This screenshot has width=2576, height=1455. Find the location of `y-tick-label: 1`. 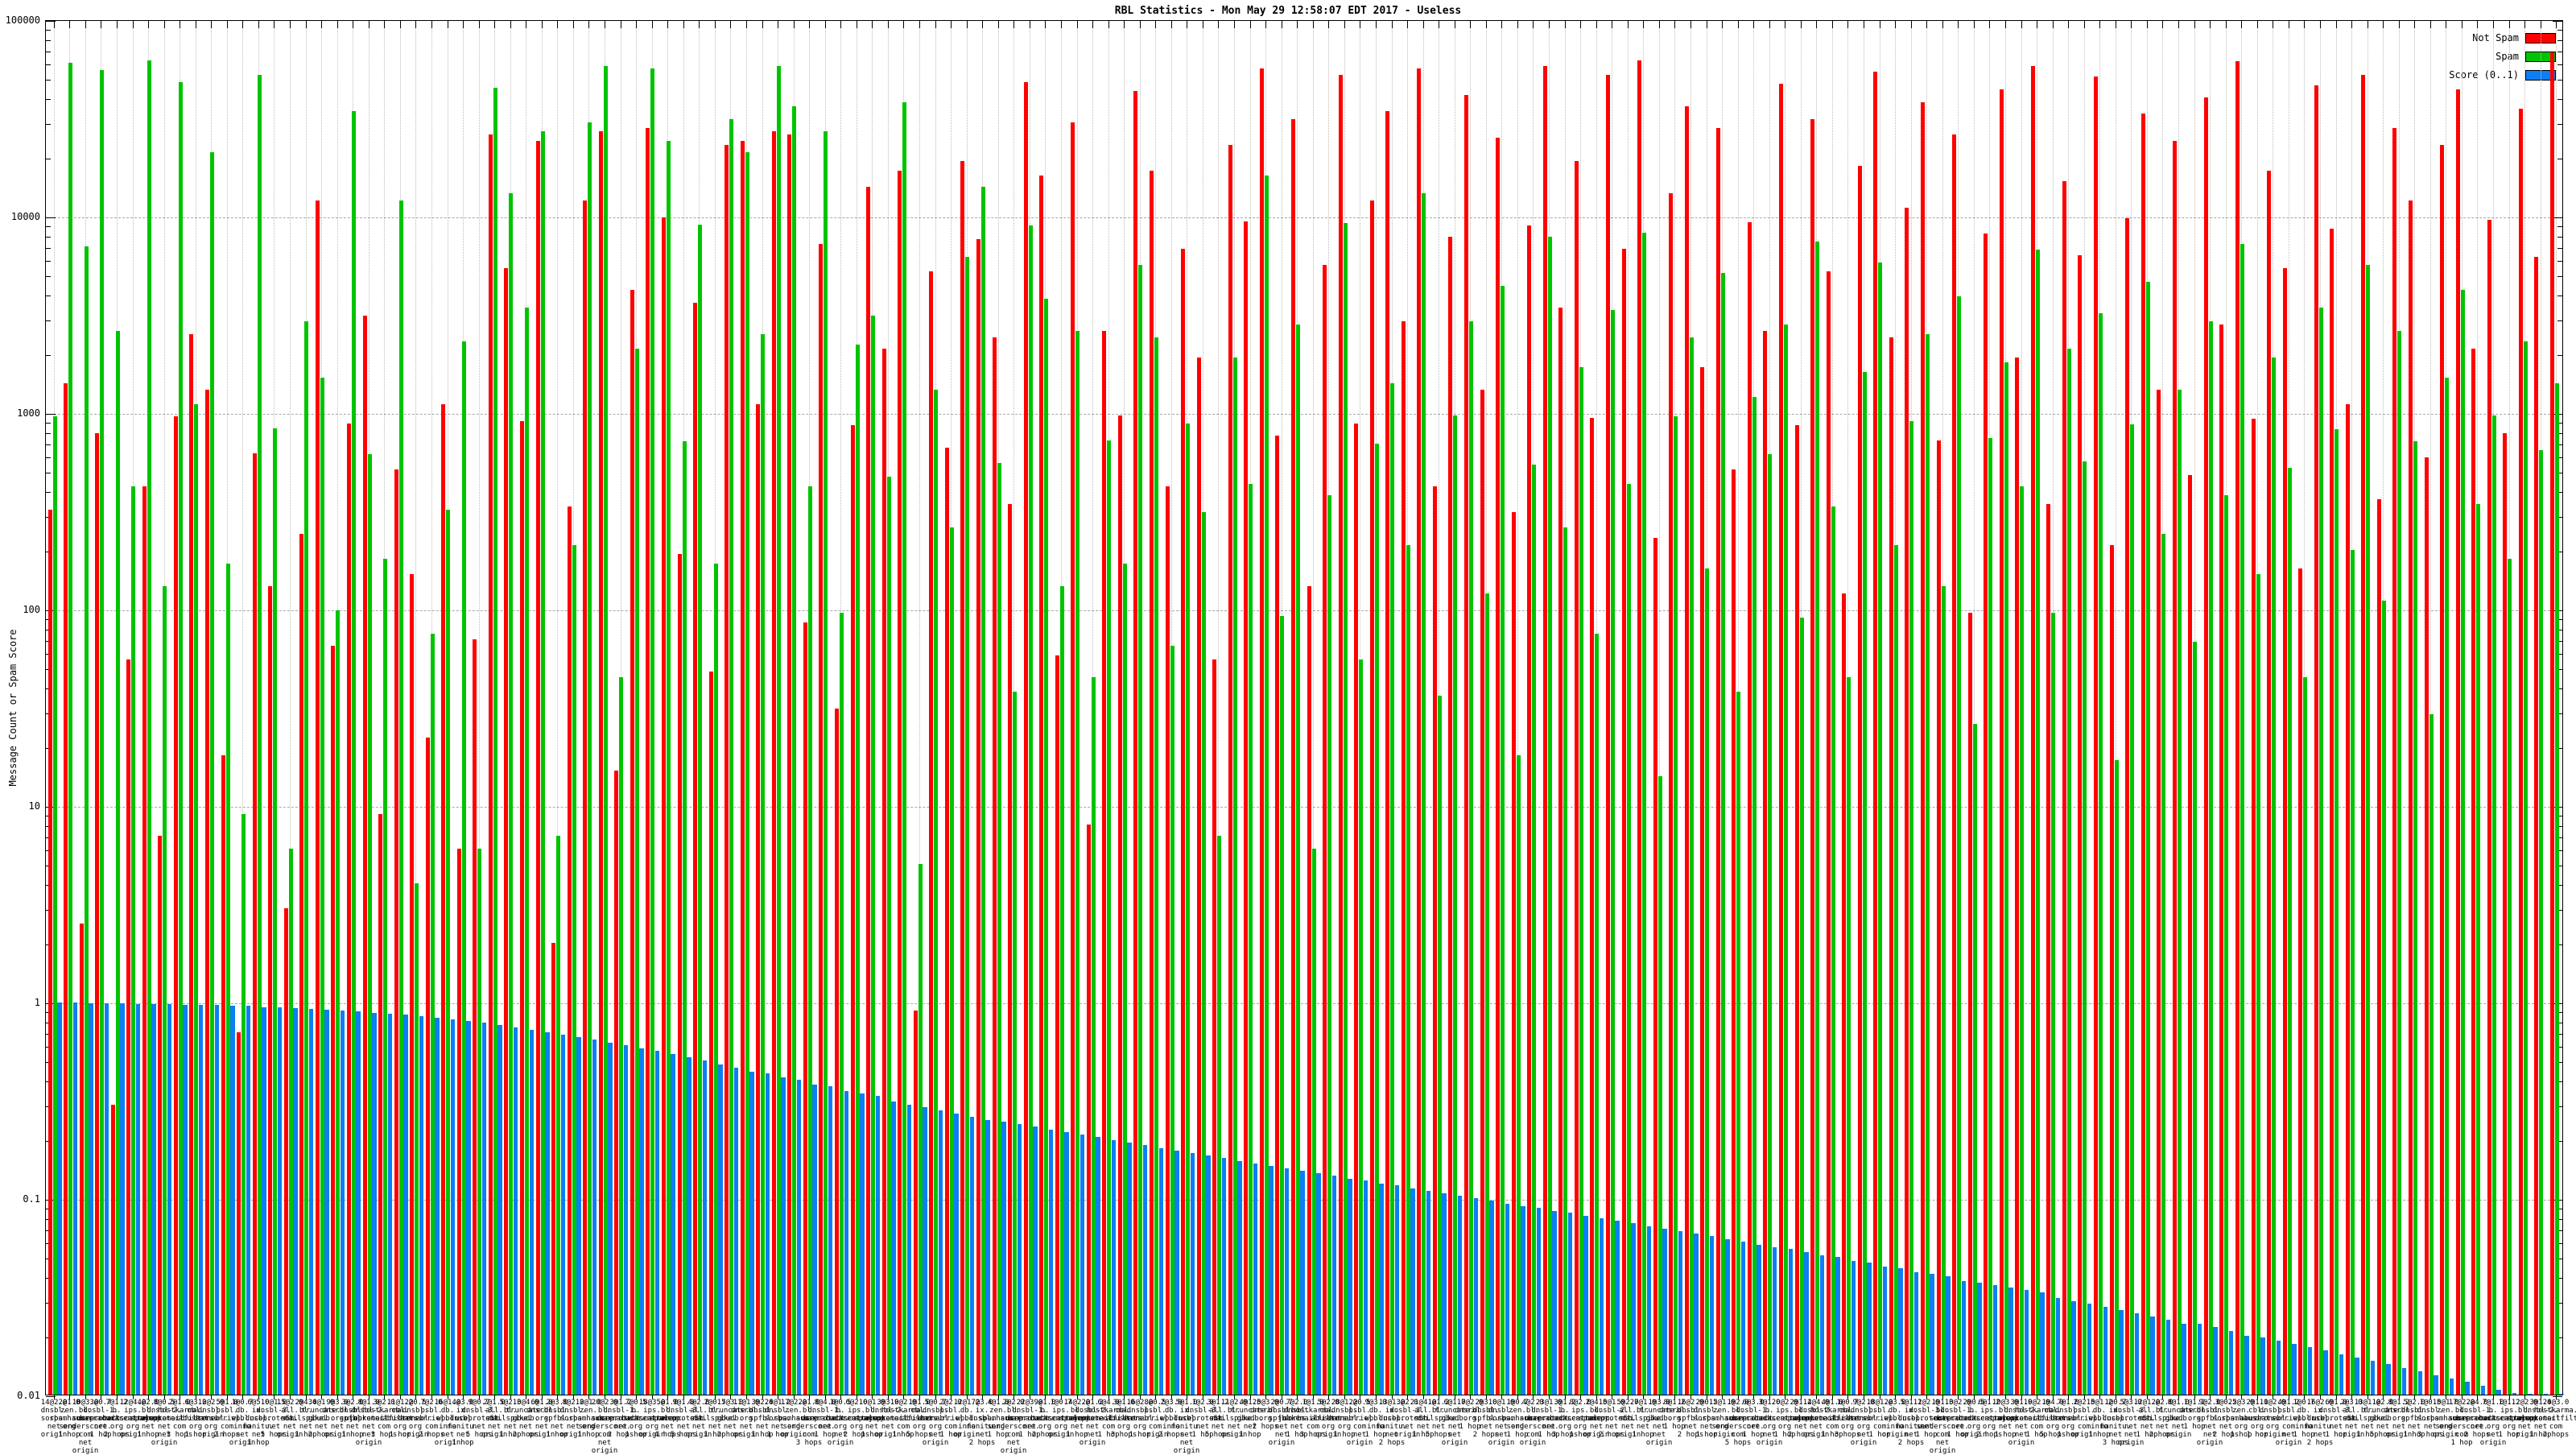

y-tick-label: 1 is located at coordinates (37, 1003).